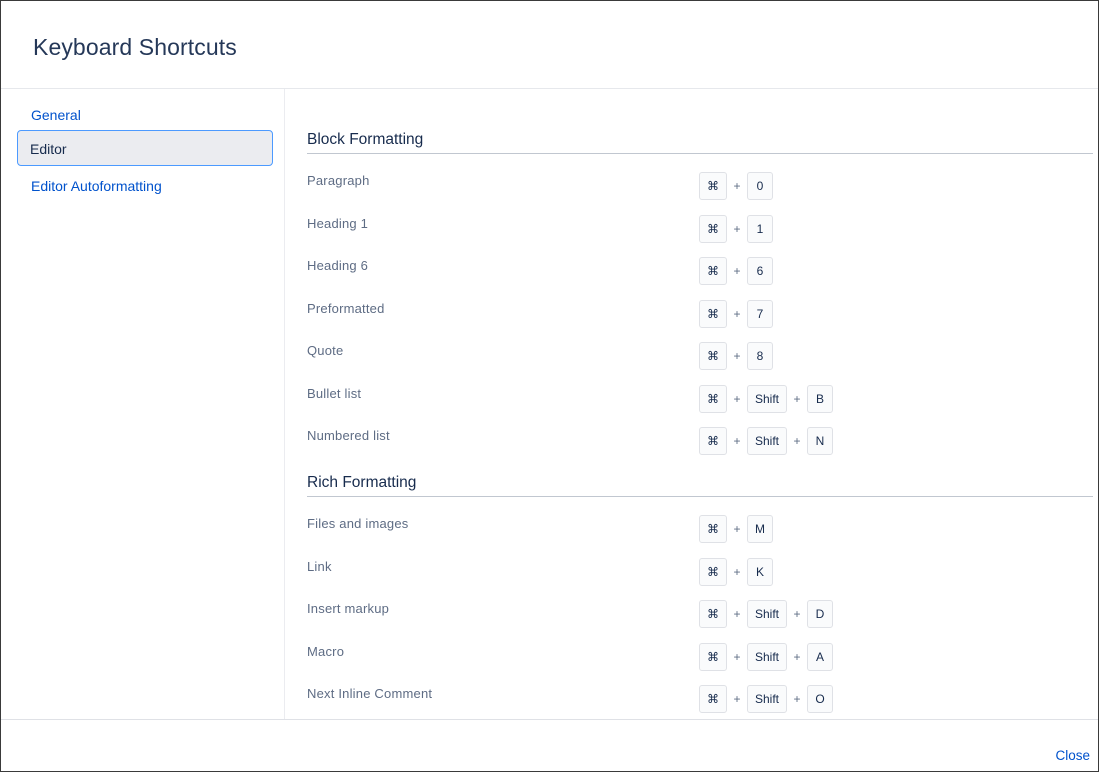 This screenshot has height=773, width=1099. Describe the element at coordinates (760, 271) in the screenshot. I see `keycap: 6` at that location.